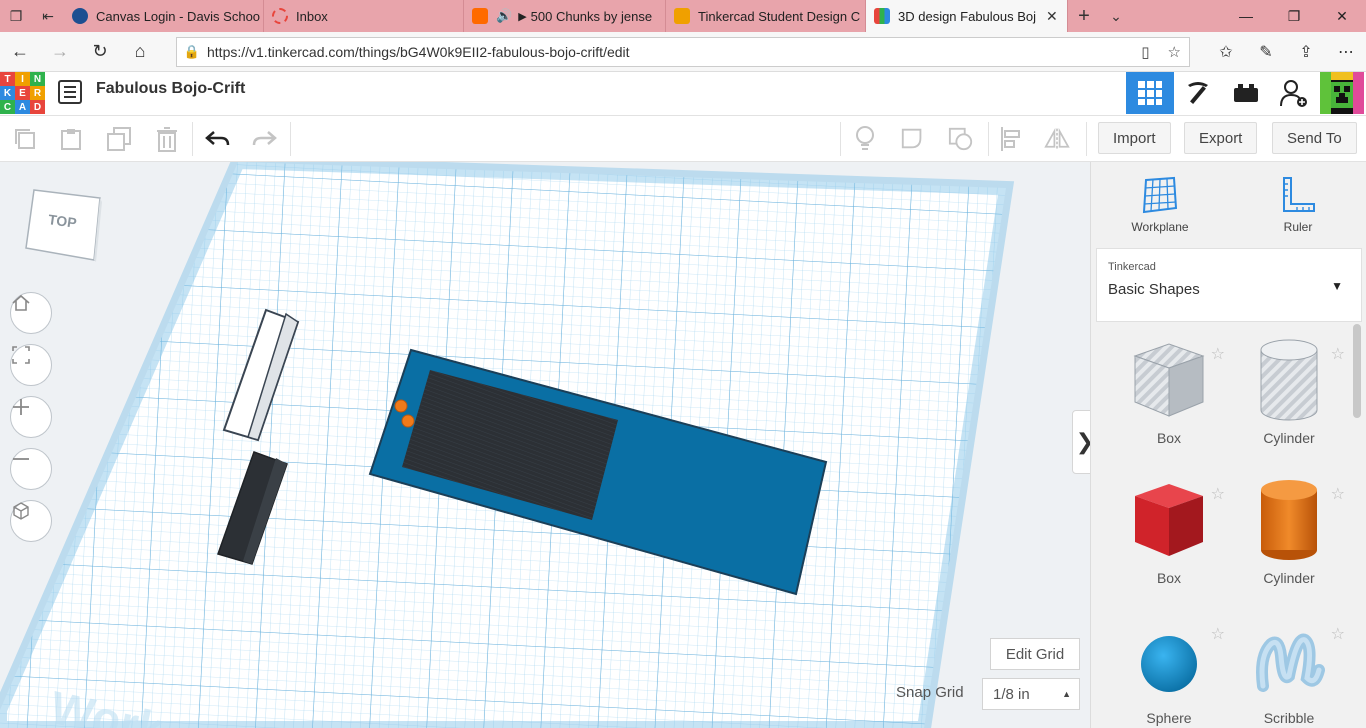 This screenshot has height=728, width=1366. Describe the element at coordinates (1150, 93) in the screenshot. I see `3d-design-view-icon` at that location.